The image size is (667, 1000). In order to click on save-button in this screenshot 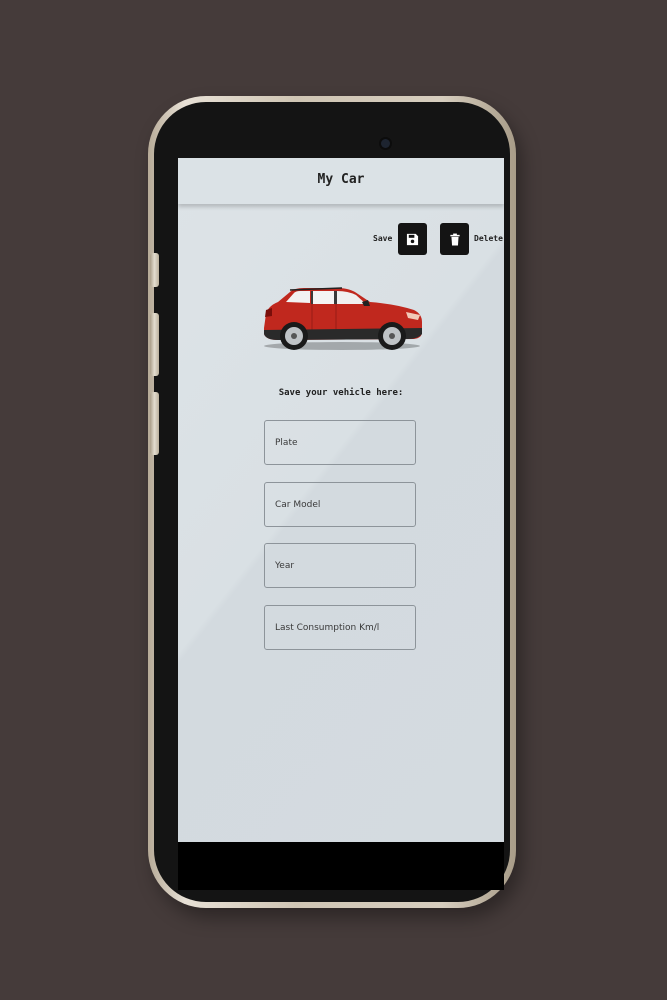, I will do `click(412, 239)`.